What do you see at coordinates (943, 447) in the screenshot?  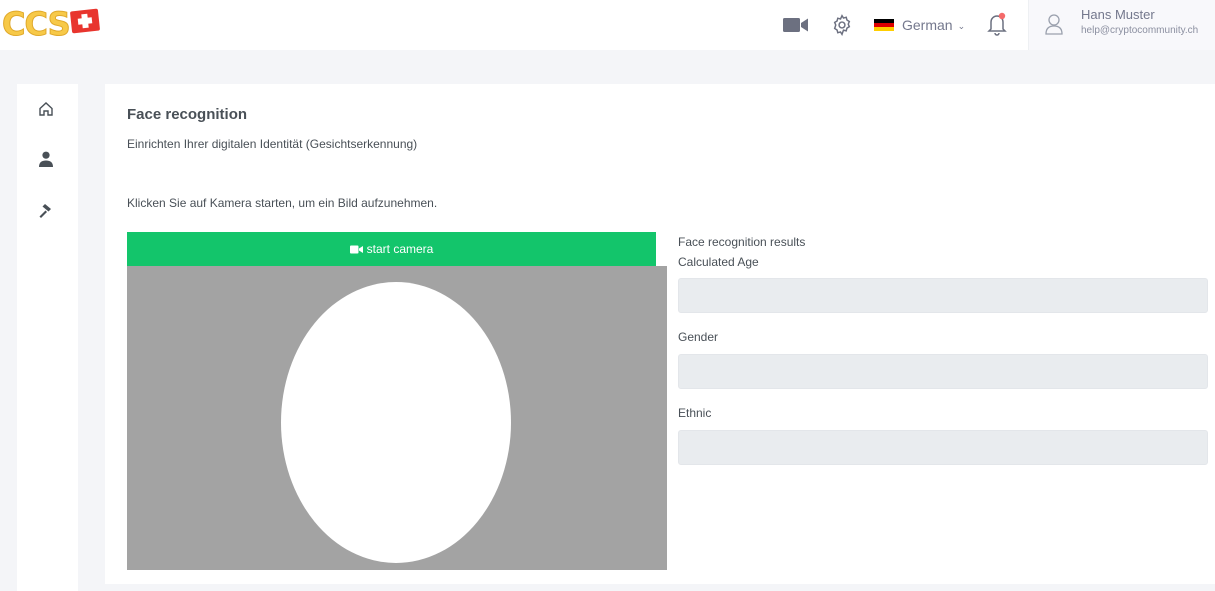 I see `ethnic-field` at bounding box center [943, 447].